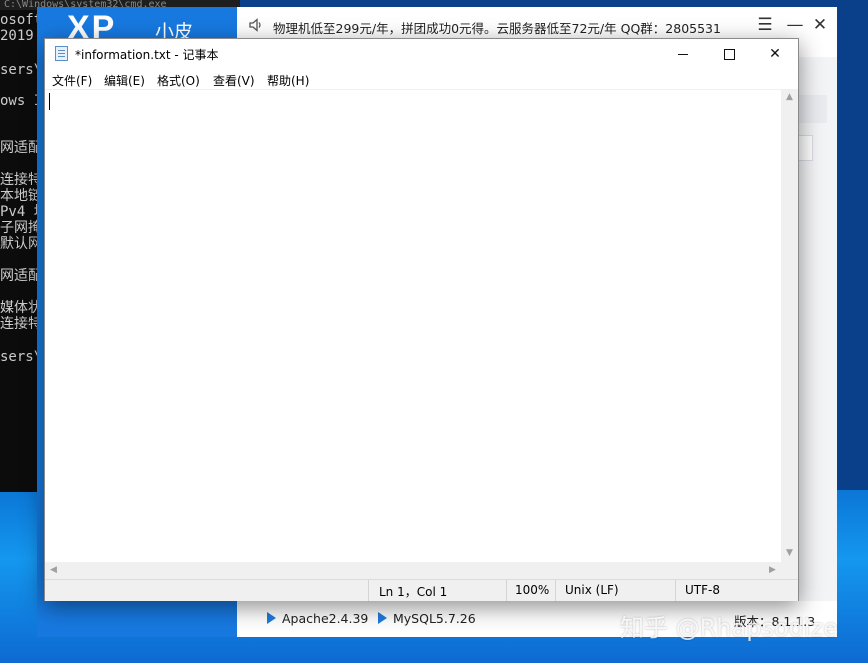  I want to click on scroll-up-icon: ▲, so click(789, 97).